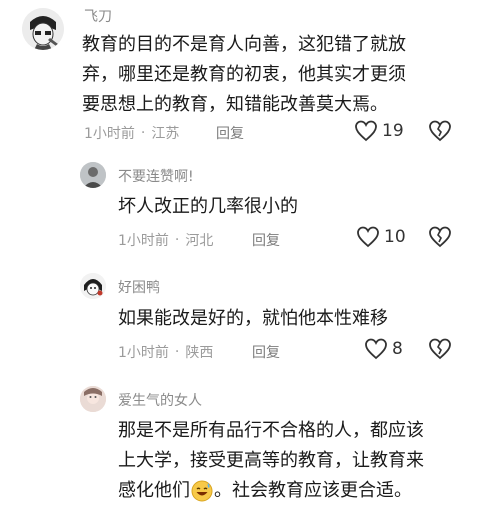 This screenshot has height=506, width=477. I want to click on comment-meta: 1小时前 · 河北, so click(165, 240).